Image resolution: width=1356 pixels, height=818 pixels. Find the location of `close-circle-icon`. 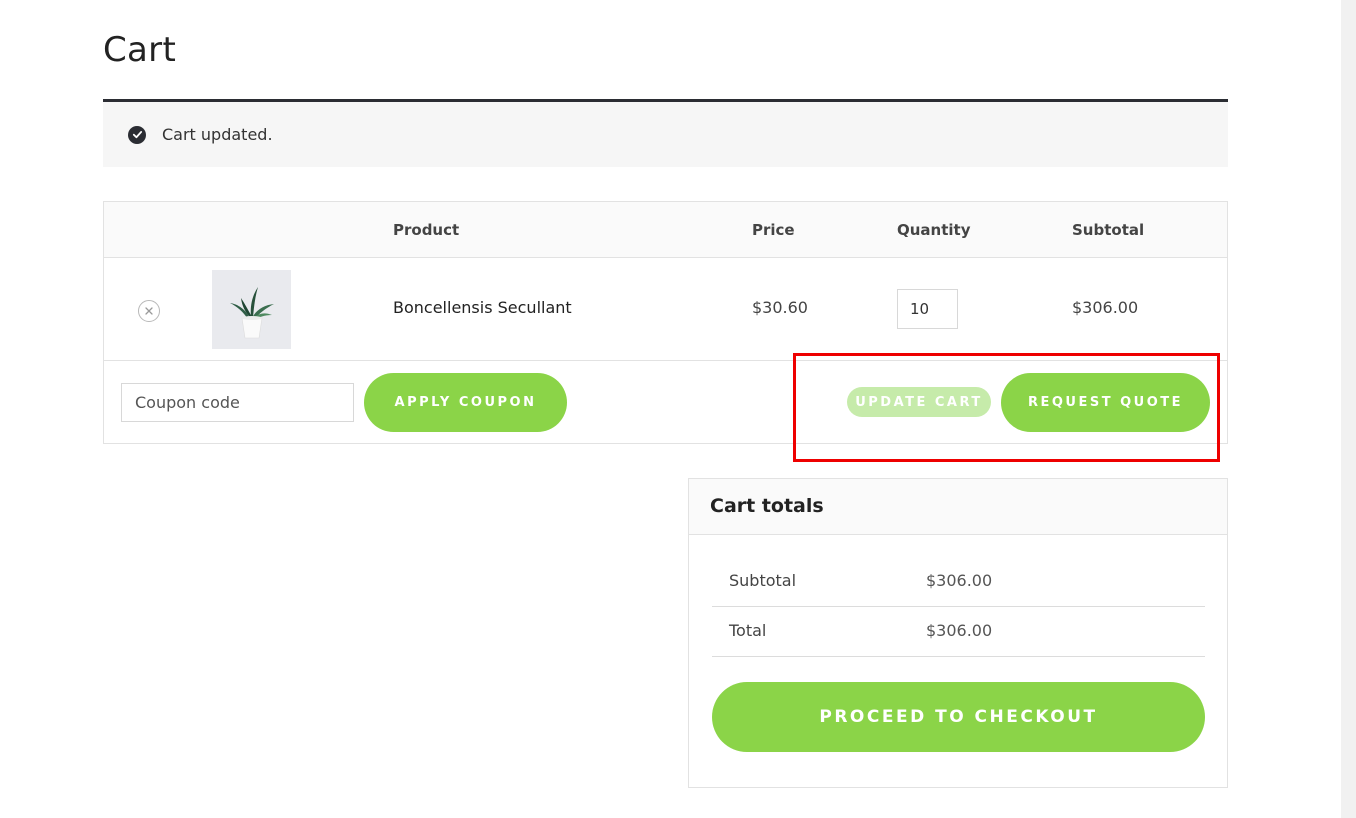

close-circle-icon is located at coordinates (149, 311).